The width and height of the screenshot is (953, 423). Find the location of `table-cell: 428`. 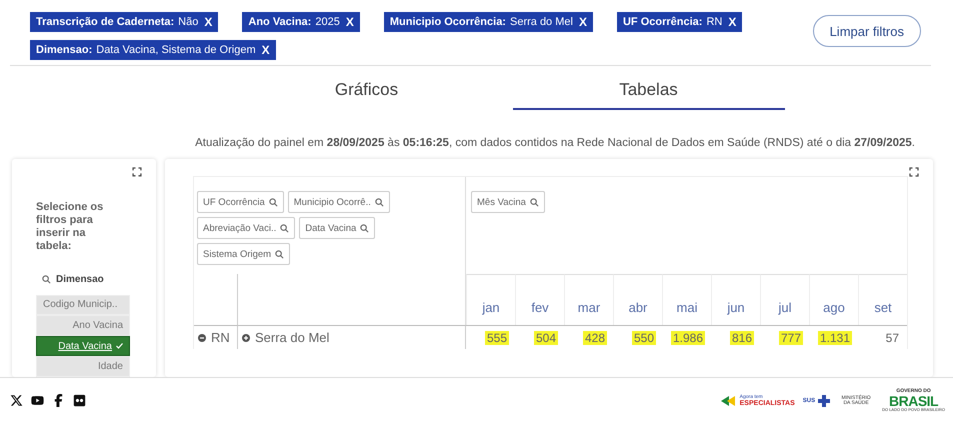

table-cell: 428 is located at coordinates (594, 337).